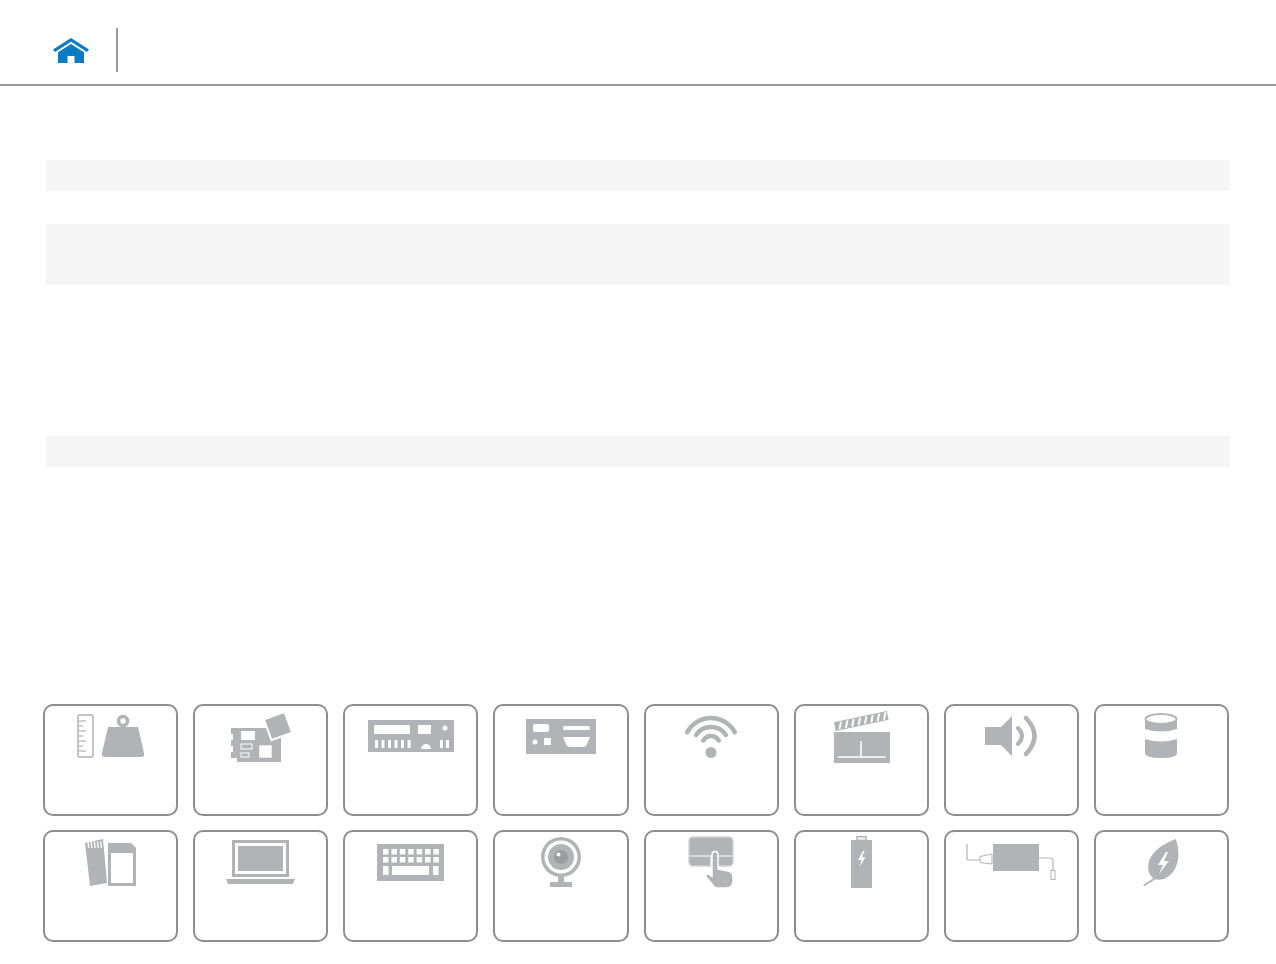 This screenshot has height=964, width=1276. Describe the element at coordinates (1011, 736) in the screenshot. I see `speaker-icon` at that location.